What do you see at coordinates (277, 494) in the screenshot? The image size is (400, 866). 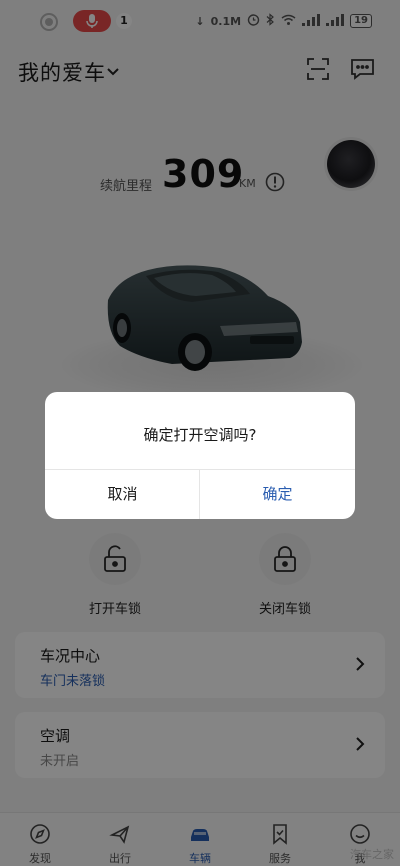 I see `confirm-button: 确定` at bounding box center [277, 494].